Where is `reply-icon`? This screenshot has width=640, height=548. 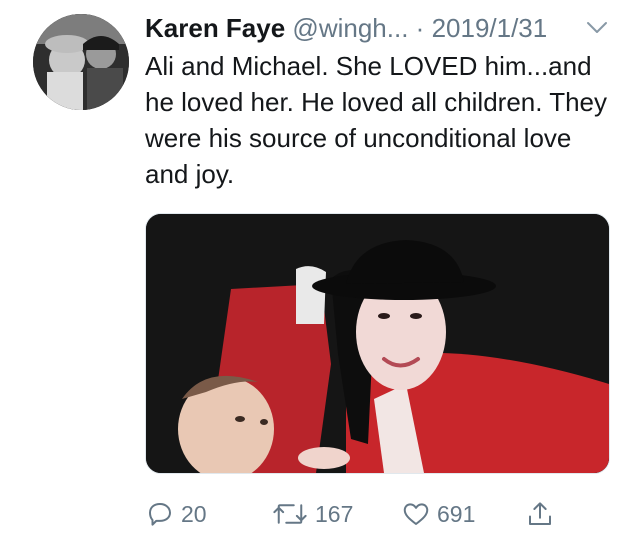 reply-icon is located at coordinates (160, 514).